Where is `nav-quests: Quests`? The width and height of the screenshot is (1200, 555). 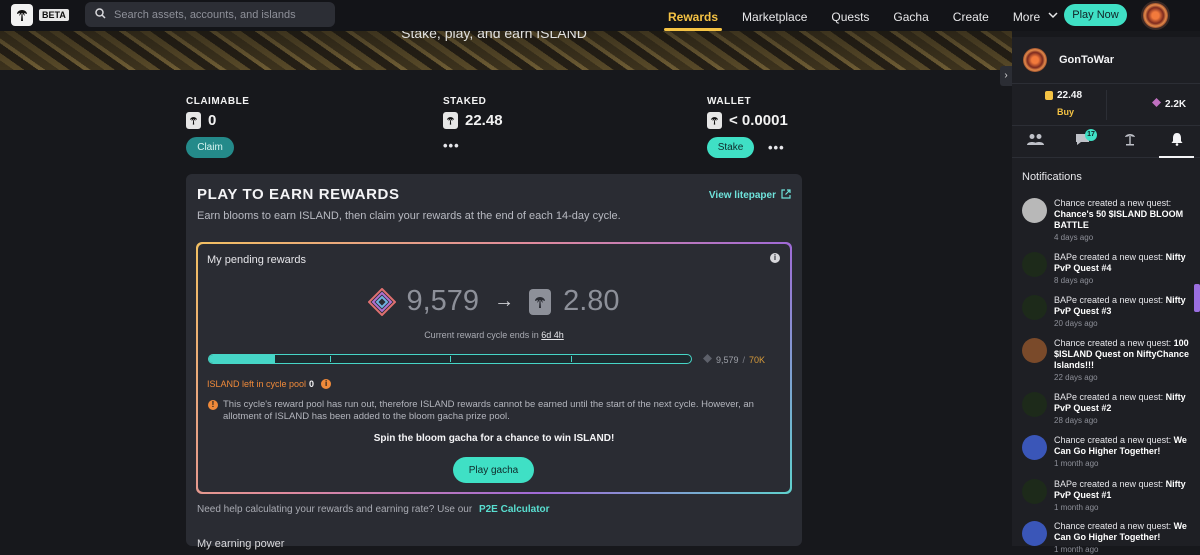 nav-quests: Quests is located at coordinates (850, 15).